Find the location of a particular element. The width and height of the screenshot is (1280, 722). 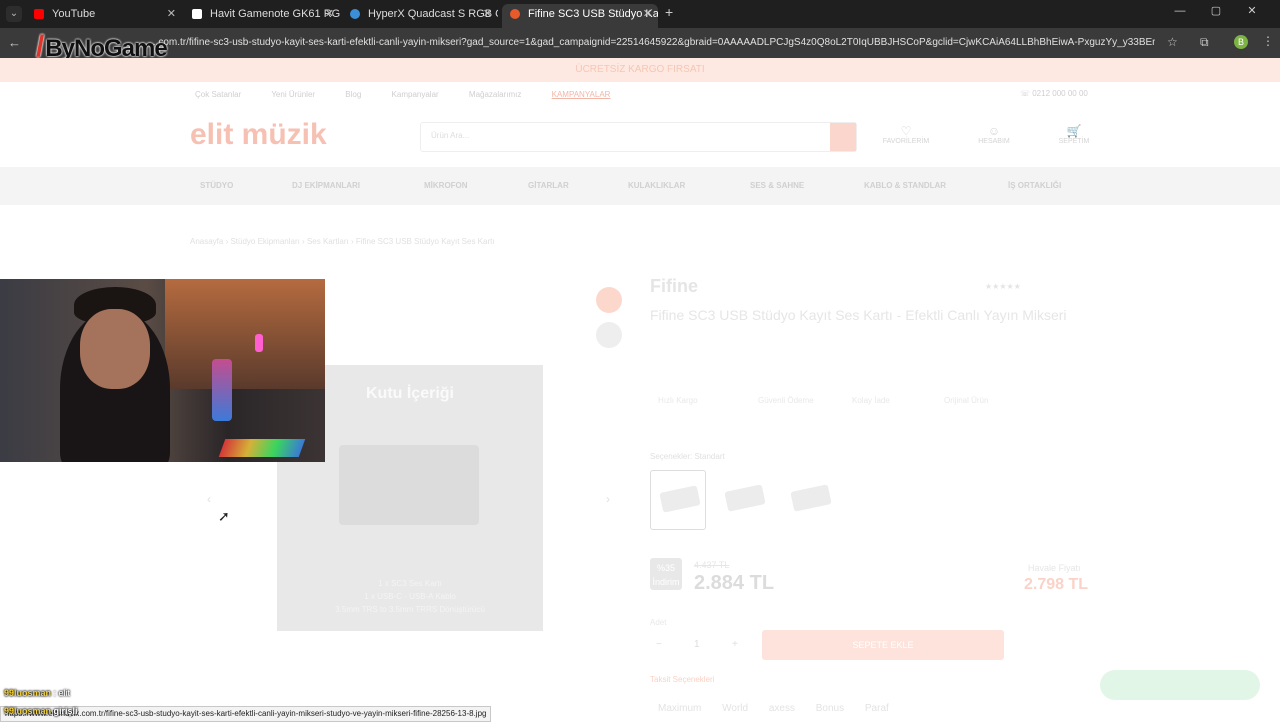

category-item: KULAKLIKLAR is located at coordinates (656, 185).